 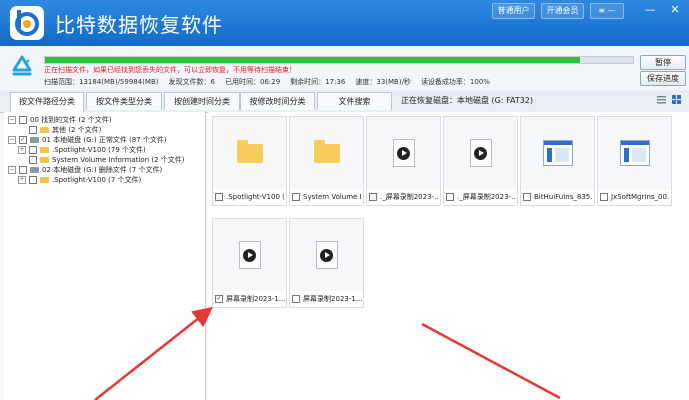 I want to click on remaining-time: 剩余时间：17:36, so click(x=318, y=82).